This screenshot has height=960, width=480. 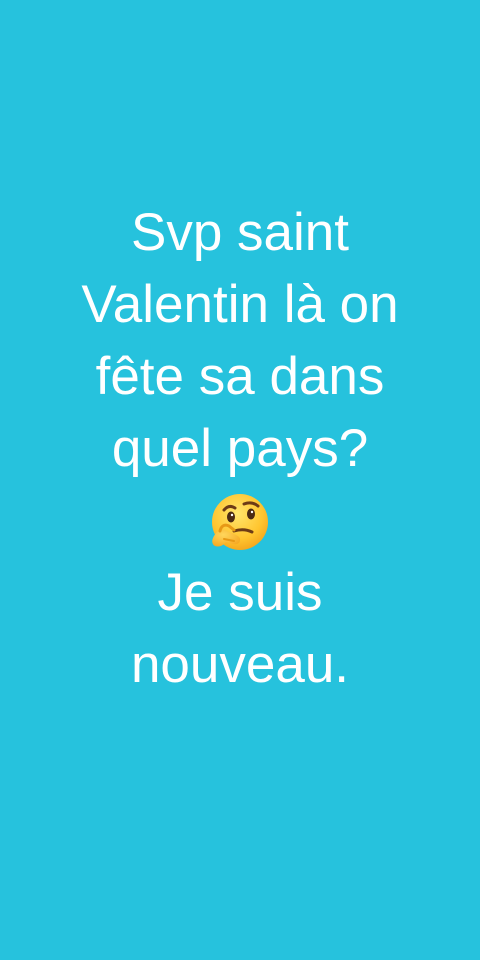 What do you see at coordinates (239, 232) in the screenshot?
I see `status-line: Svp saint` at bounding box center [239, 232].